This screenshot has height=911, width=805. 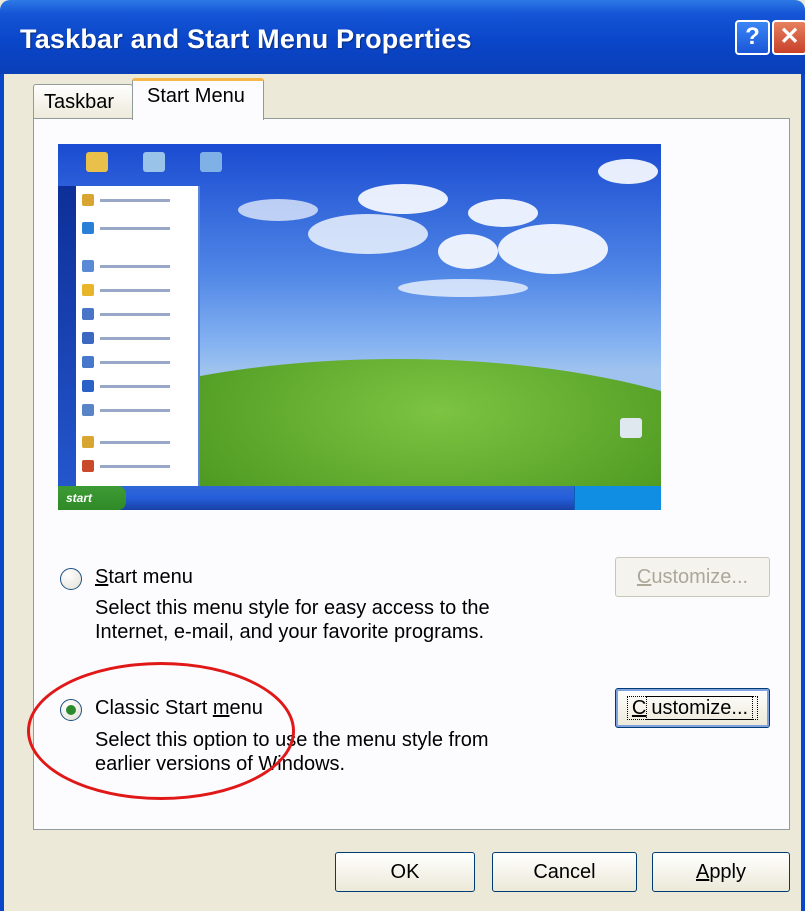 What do you see at coordinates (617, 498) in the screenshot?
I see `preview-system-tray` at bounding box center [617, 498].